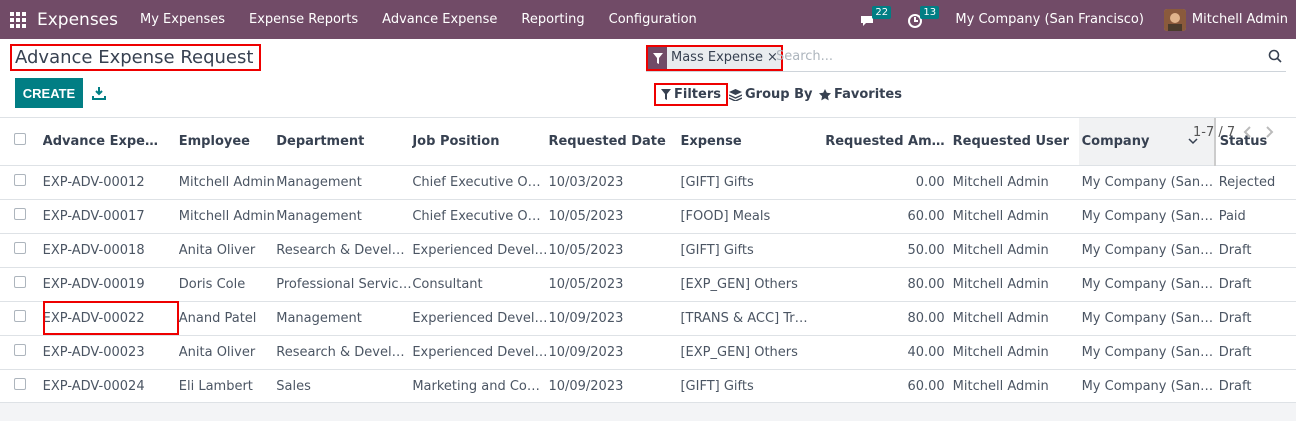 This screenshot has width=1296, height=421. Describe the element at coordinates (1174, 19) in the screenshot. I see `avatar` at that location.